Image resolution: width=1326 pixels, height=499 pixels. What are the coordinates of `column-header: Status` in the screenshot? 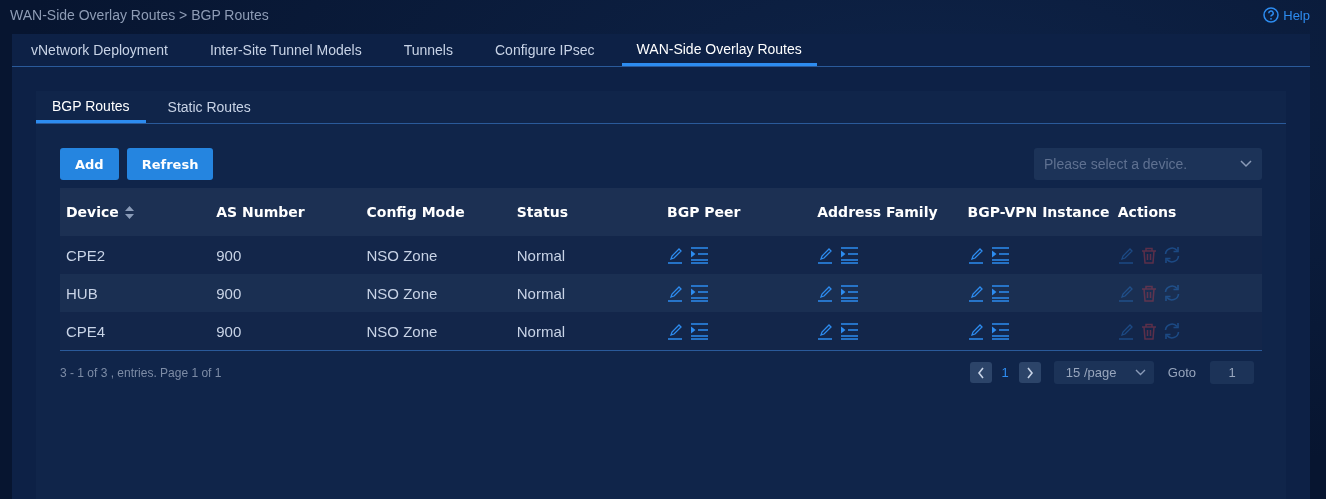 It's located at (542, 212).